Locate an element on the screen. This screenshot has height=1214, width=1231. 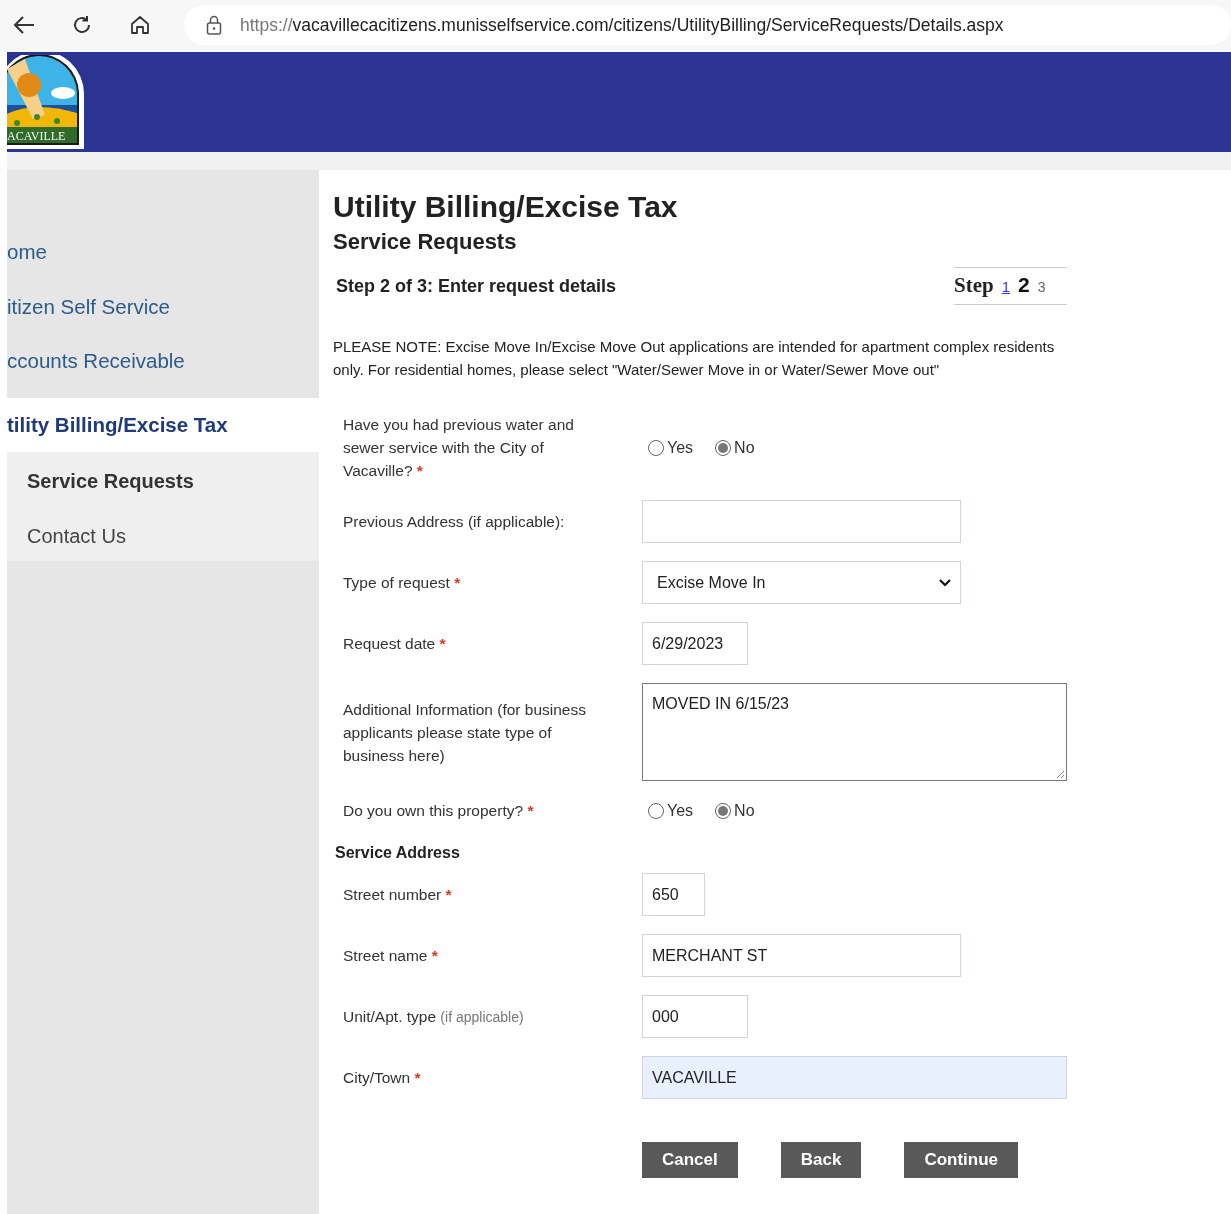
field-label: Type of request * is located at coordinates (402, 582).